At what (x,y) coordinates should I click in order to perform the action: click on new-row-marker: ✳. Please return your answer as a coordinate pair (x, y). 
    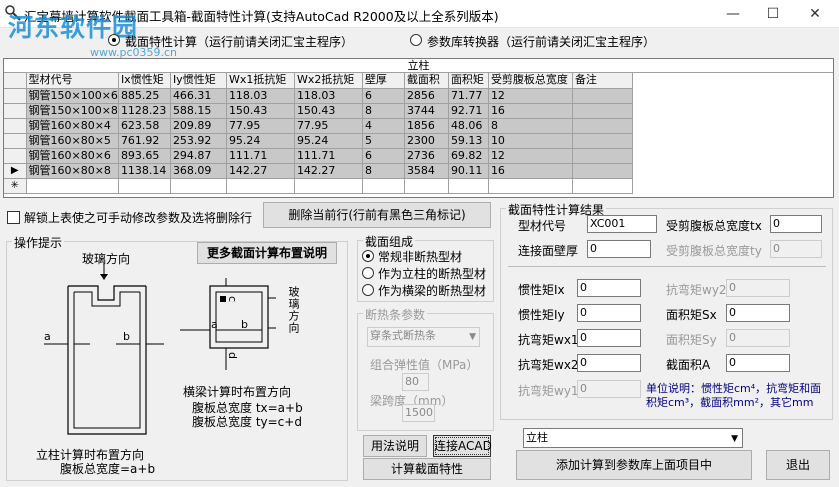
    Looking at the image, I should click on (15, 186).